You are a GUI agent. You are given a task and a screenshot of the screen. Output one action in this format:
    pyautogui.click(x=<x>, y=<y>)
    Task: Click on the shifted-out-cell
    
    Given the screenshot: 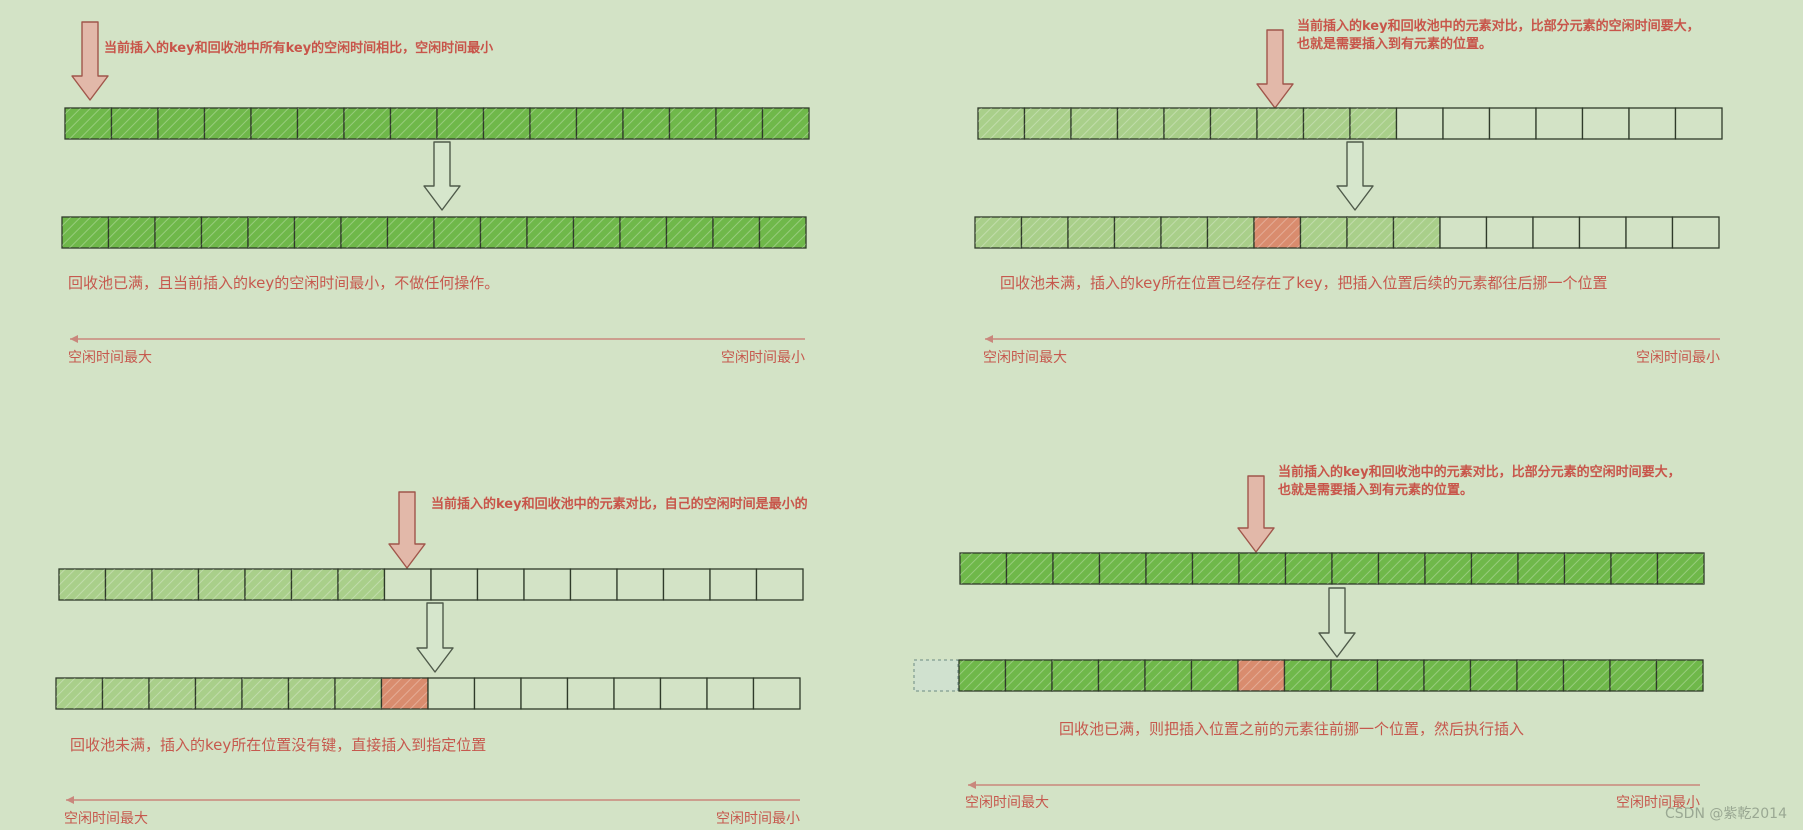 What is the action you would take?
    pyautogui.click(x=936, y=675)
    